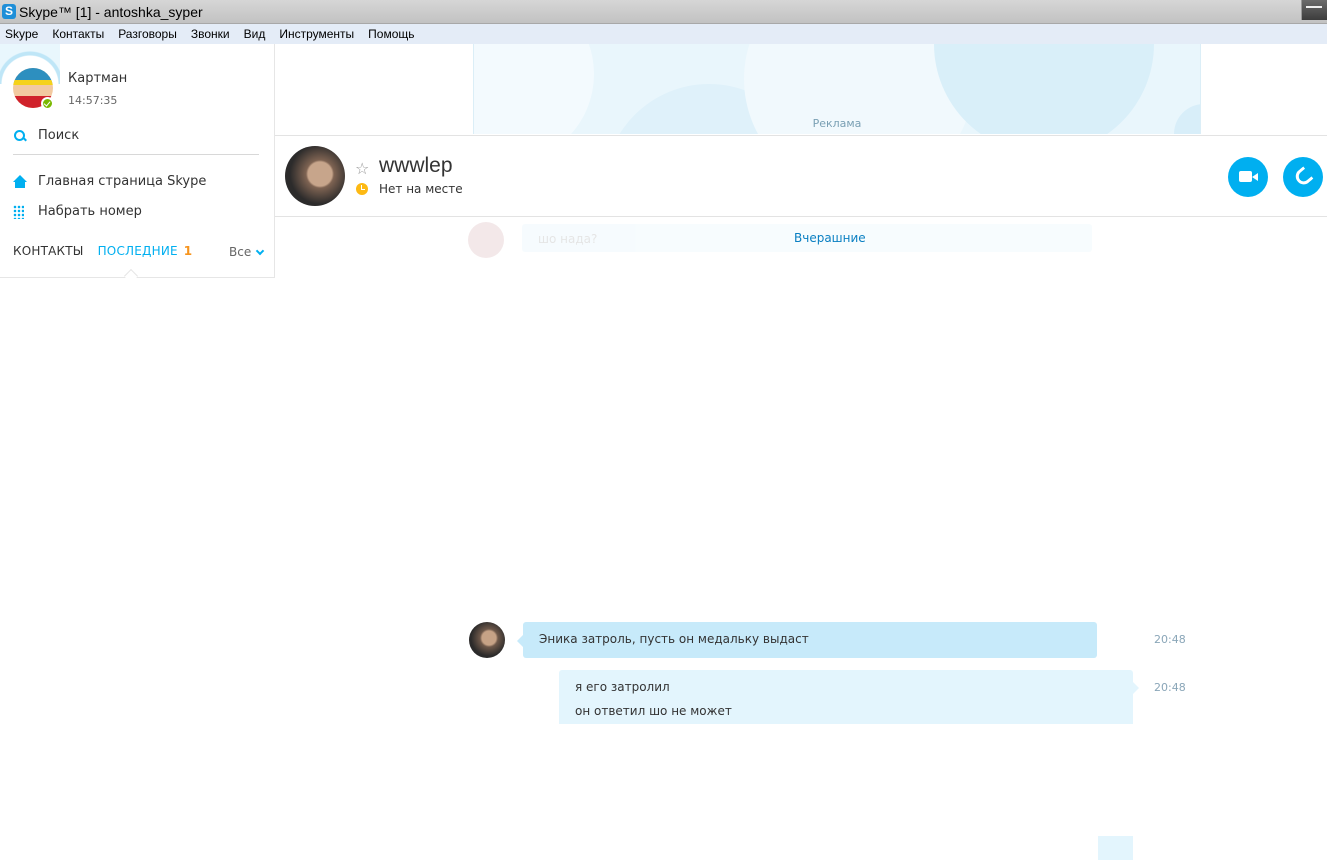  I want to click on outgoing-message: я его затролил он ответил шо не может, so click(849, 697).